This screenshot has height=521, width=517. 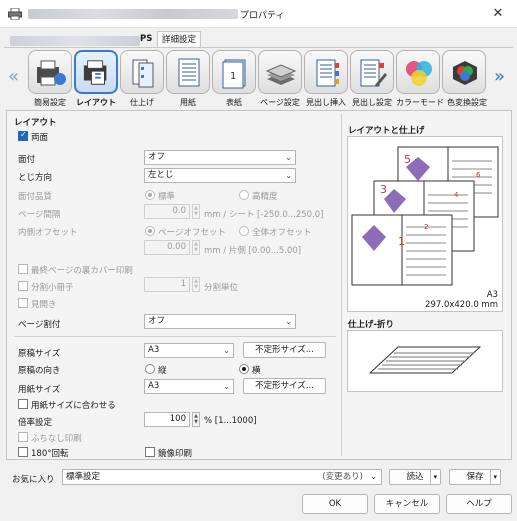 What do you see at coordinates (150, 452) in the screenshot?
I see `mirror-checkbox` at bounding box center [150, 452].